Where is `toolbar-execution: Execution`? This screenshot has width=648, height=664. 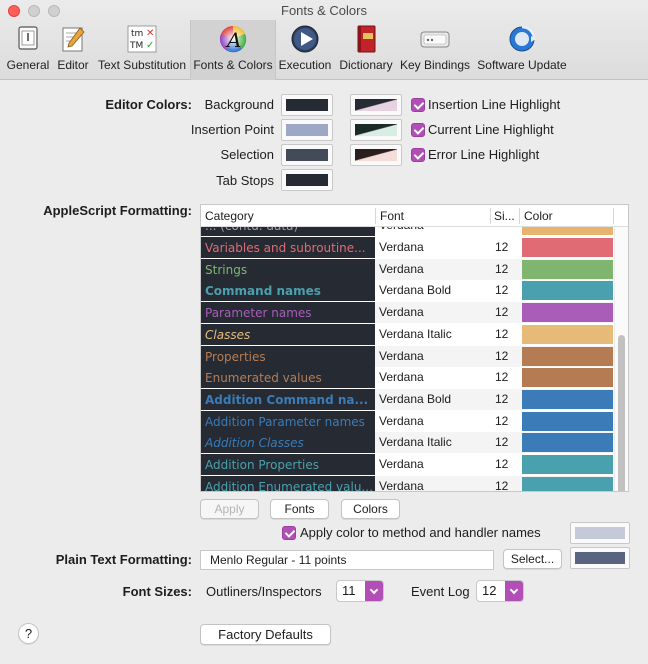 toolbar-execution: Execution is located at coordinates (305, 50).